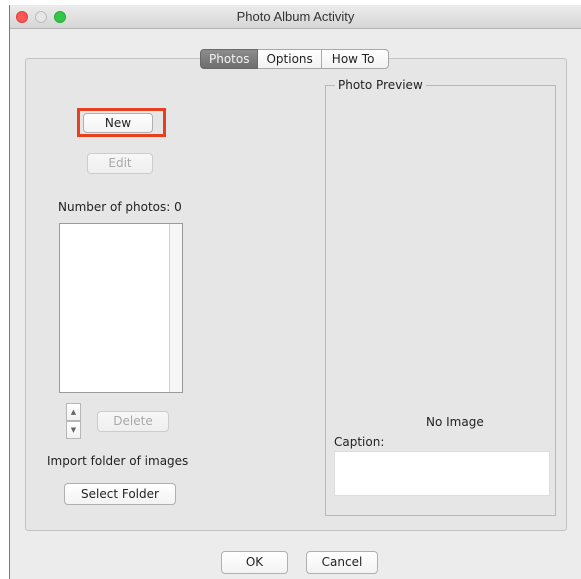 This screenshot has width=581, height=579. Describe the element at coordinates (455, 422) in the screenshot. I see `no-image-label: No Image` at that location.